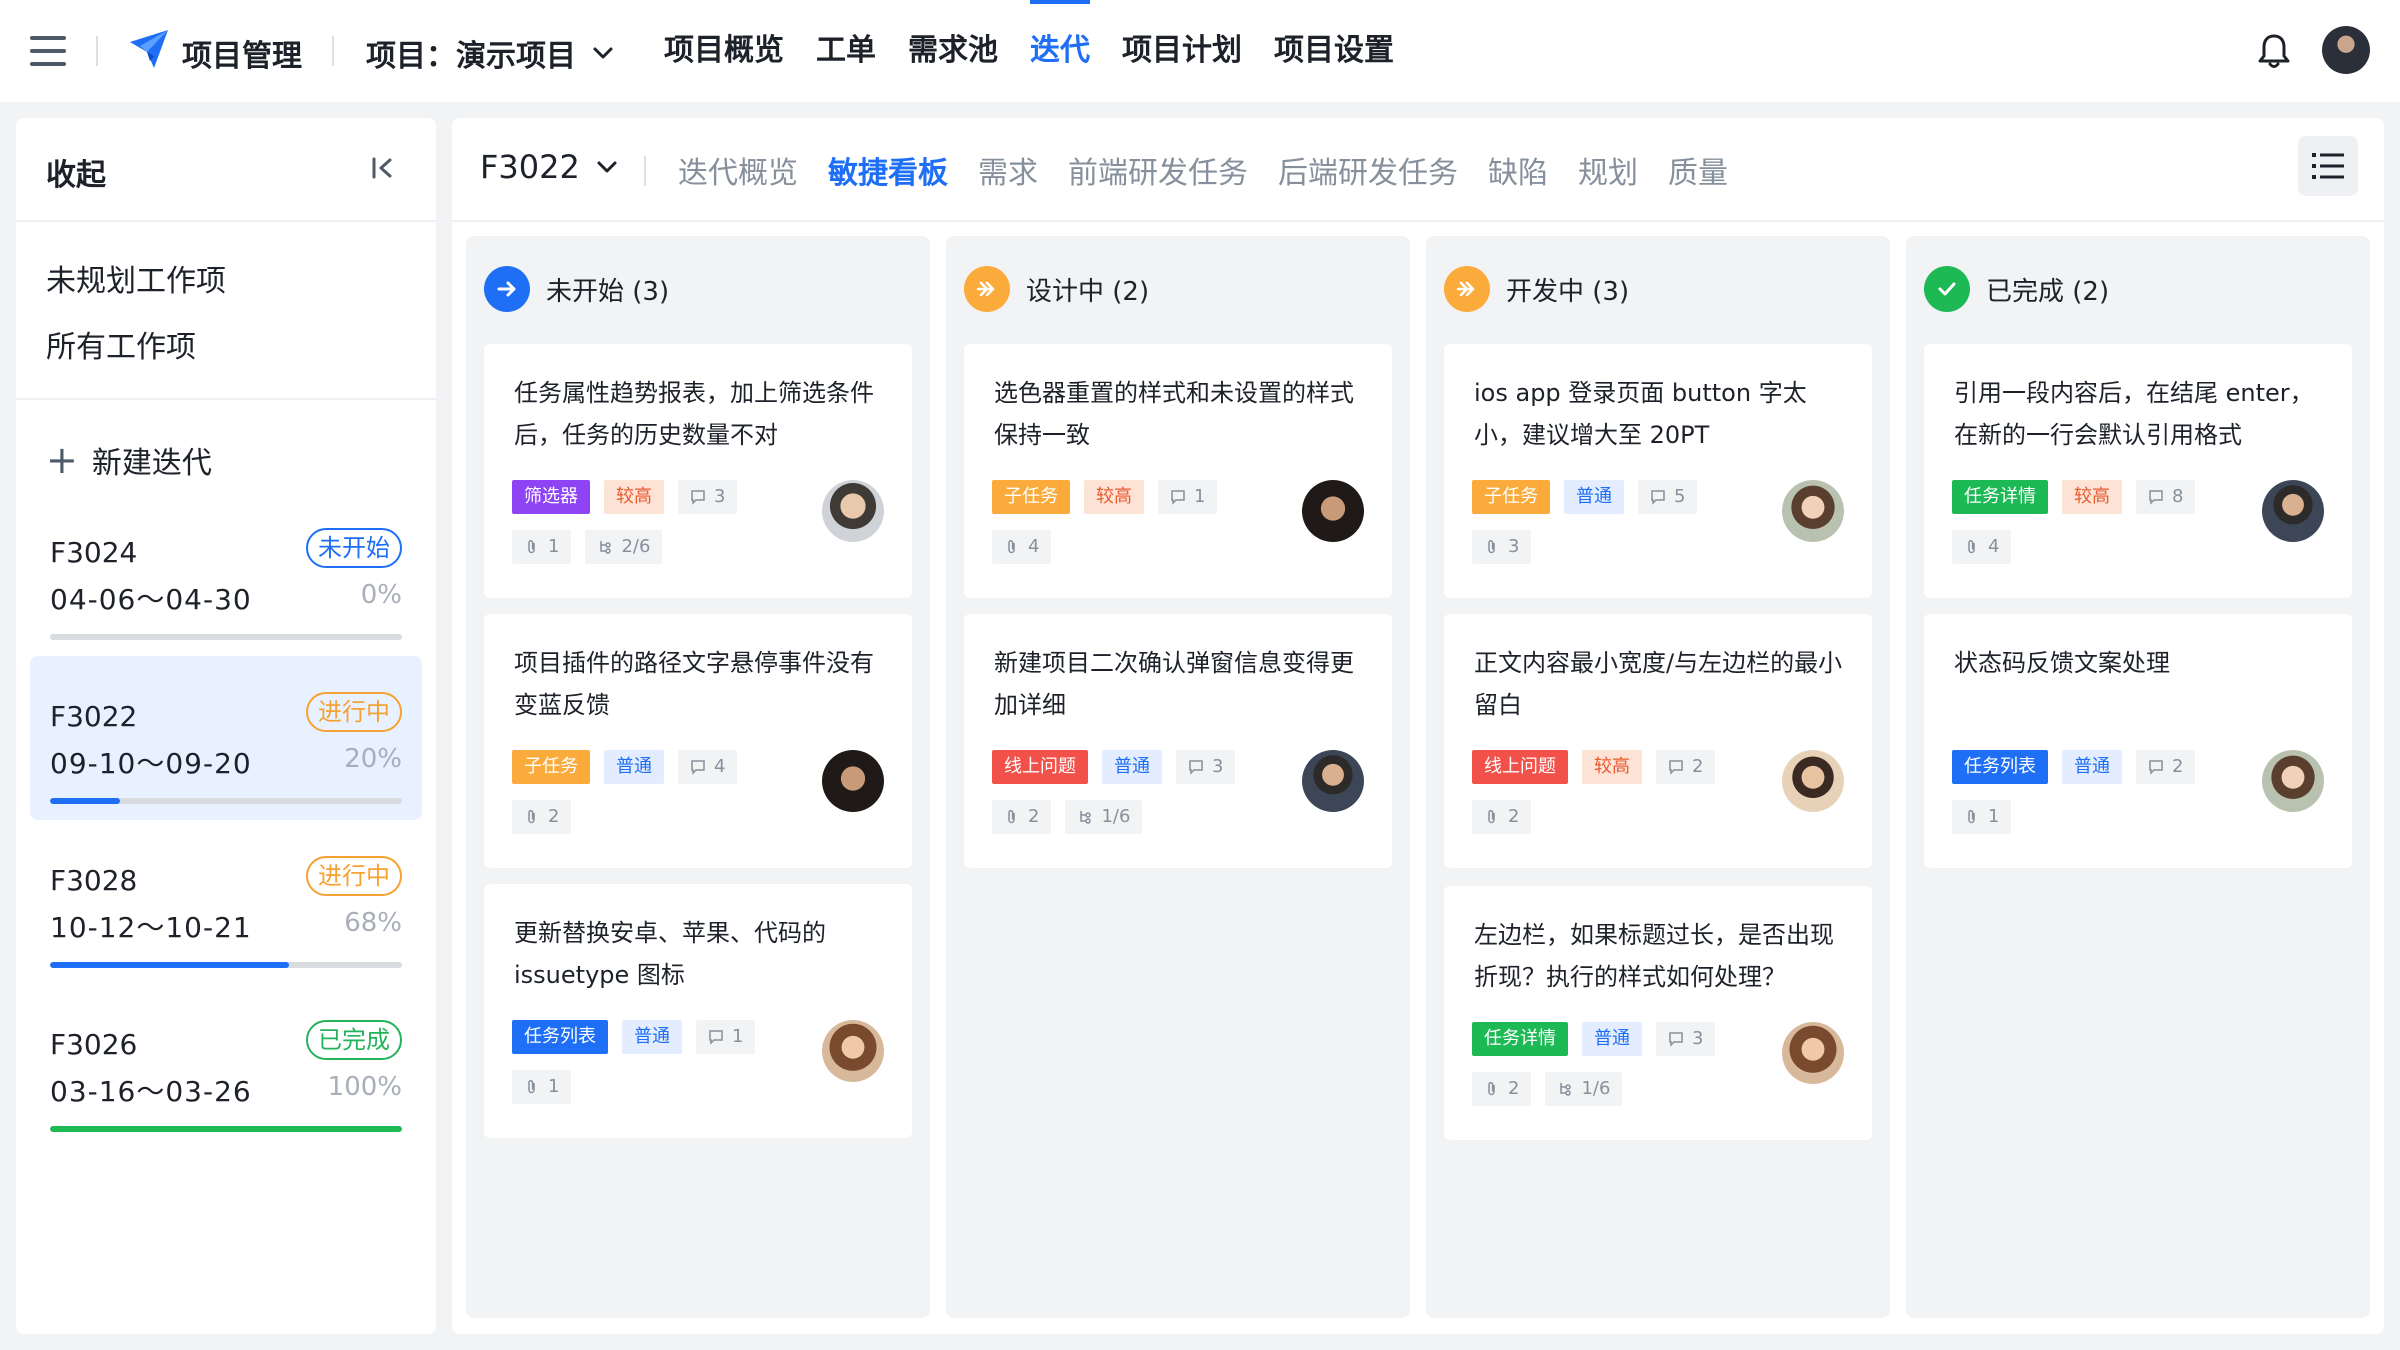 The width and height of the screenshot is (2400, 1350). Describe the element at coordinates (636, 546) in the screenshot. I see `subtask-count-value: 2/6` at that location.